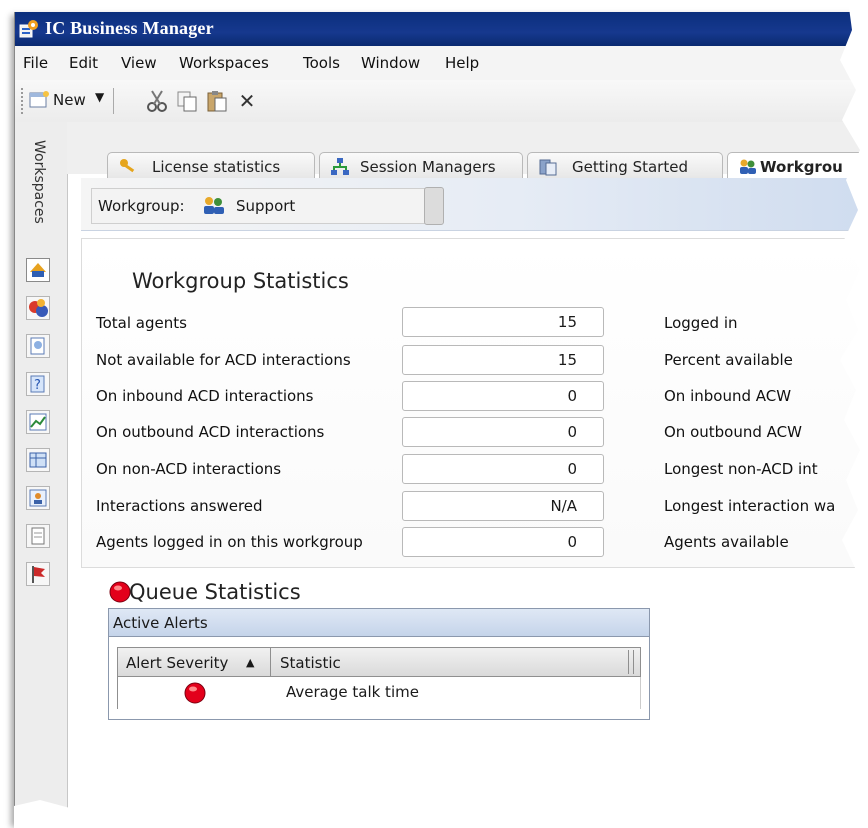 The width and height of the screenshot is (868, 828). What do you see at coordinates (38, 498) in the screenshot?
I see `schedule-icon` at bounding box center [38, 498].